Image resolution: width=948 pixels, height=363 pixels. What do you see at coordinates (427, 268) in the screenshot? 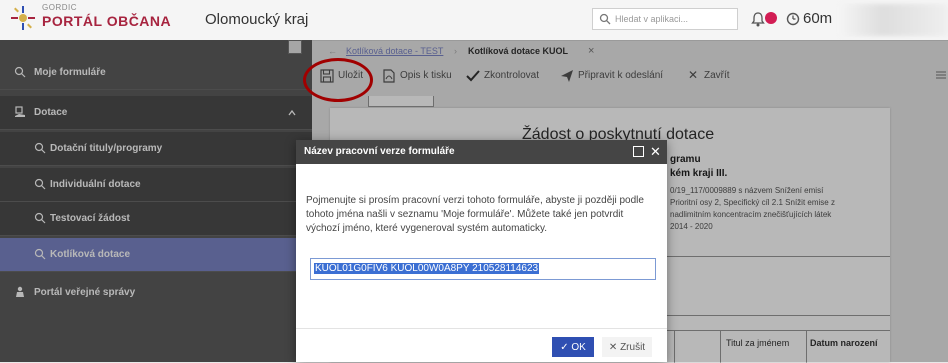
I see `version-name-value: KUOL01G0FIV6 KUOL00W0A8PY 210528114623` at bounding box center [427, 268].